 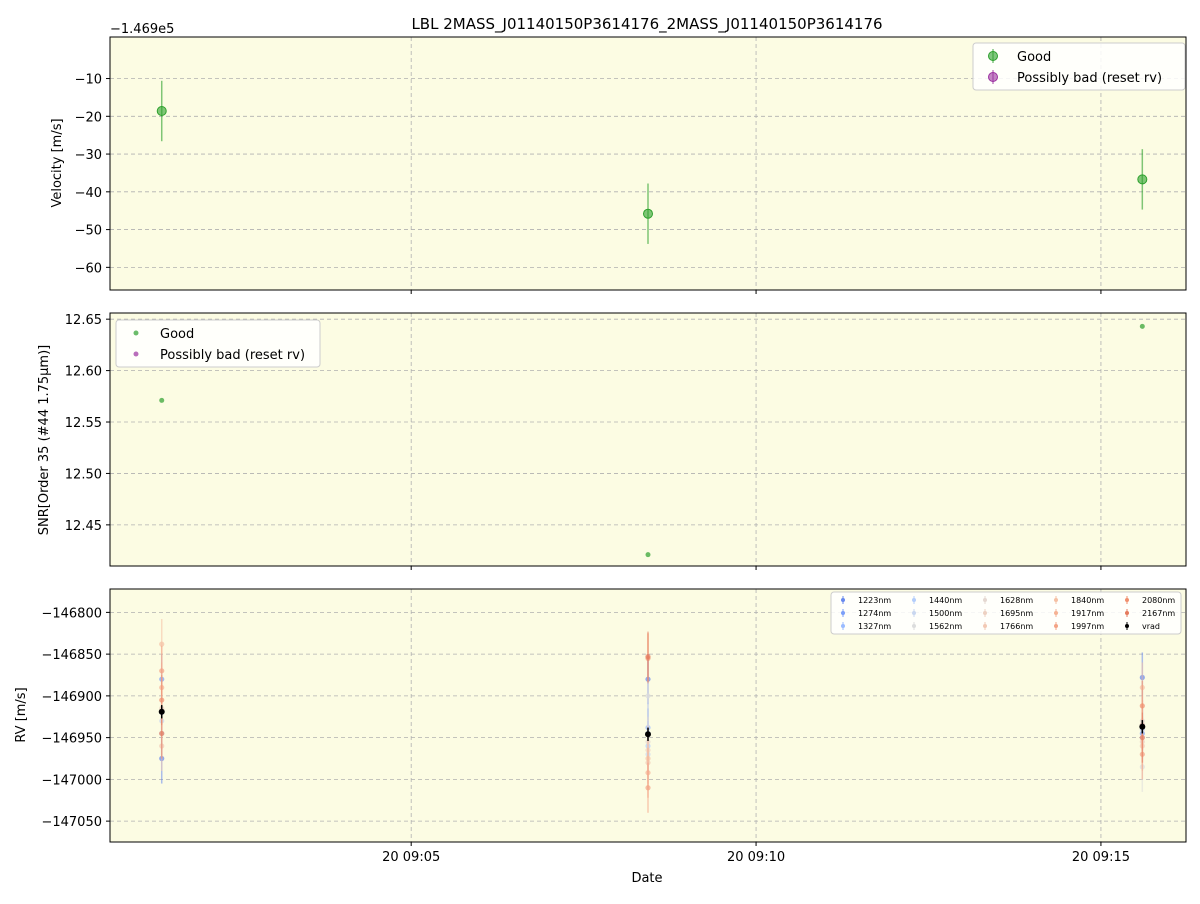 What do you see at coordinates (945, 613) in the screenshot?
I see `legend-label: 1500nm` at bounding box center [945, 613].